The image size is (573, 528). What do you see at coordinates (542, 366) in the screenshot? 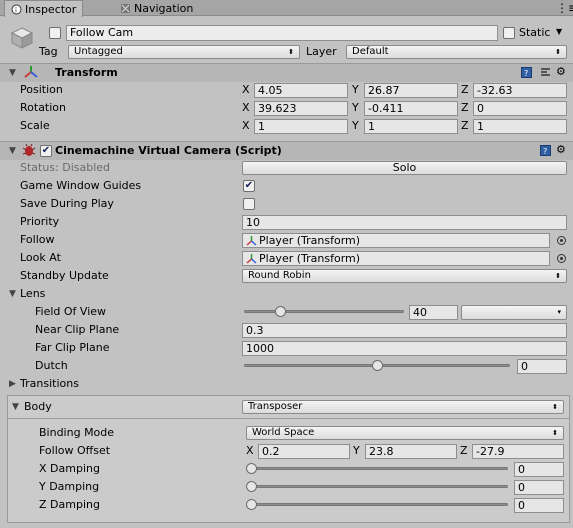
I see `dutch-field: 0` at bounding box center [542, 366].